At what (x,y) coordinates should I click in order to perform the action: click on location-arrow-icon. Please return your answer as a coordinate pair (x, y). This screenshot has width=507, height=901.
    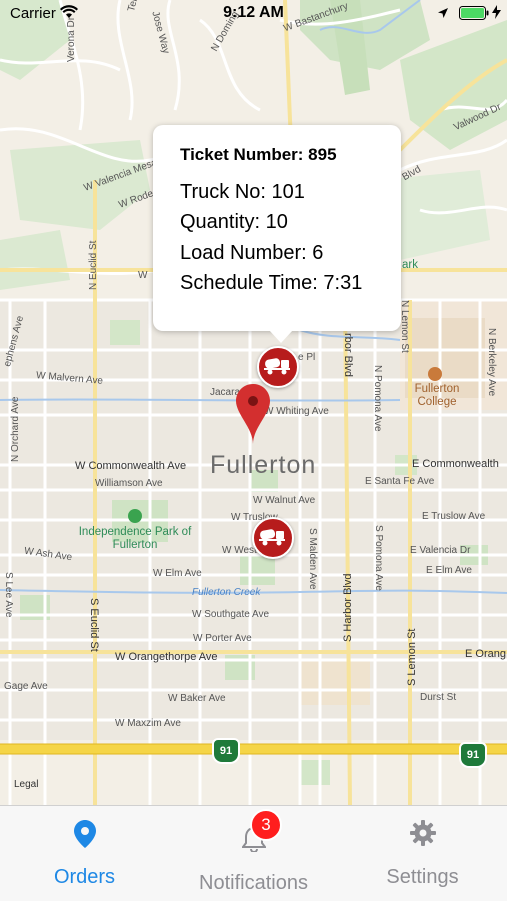
    Looking at the image, I should click on (443, 15).